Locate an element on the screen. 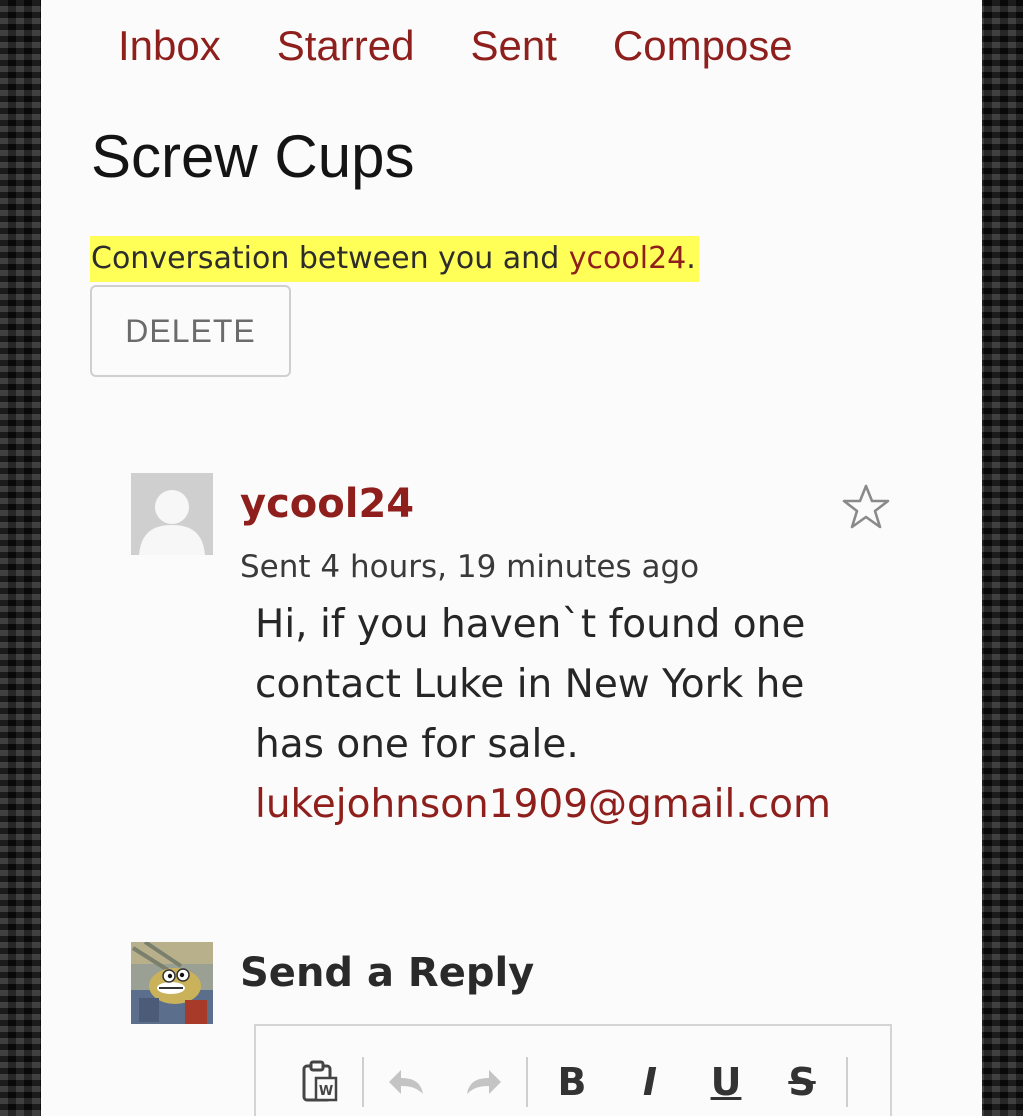 The width and height of the screenshot is (1023, 1116). undo-icon is located at coordinates (406, 1082).